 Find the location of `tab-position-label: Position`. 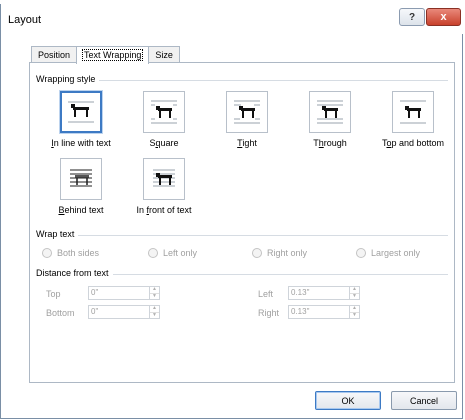

tab-position-label: Position is located at coordinates (54, 55).